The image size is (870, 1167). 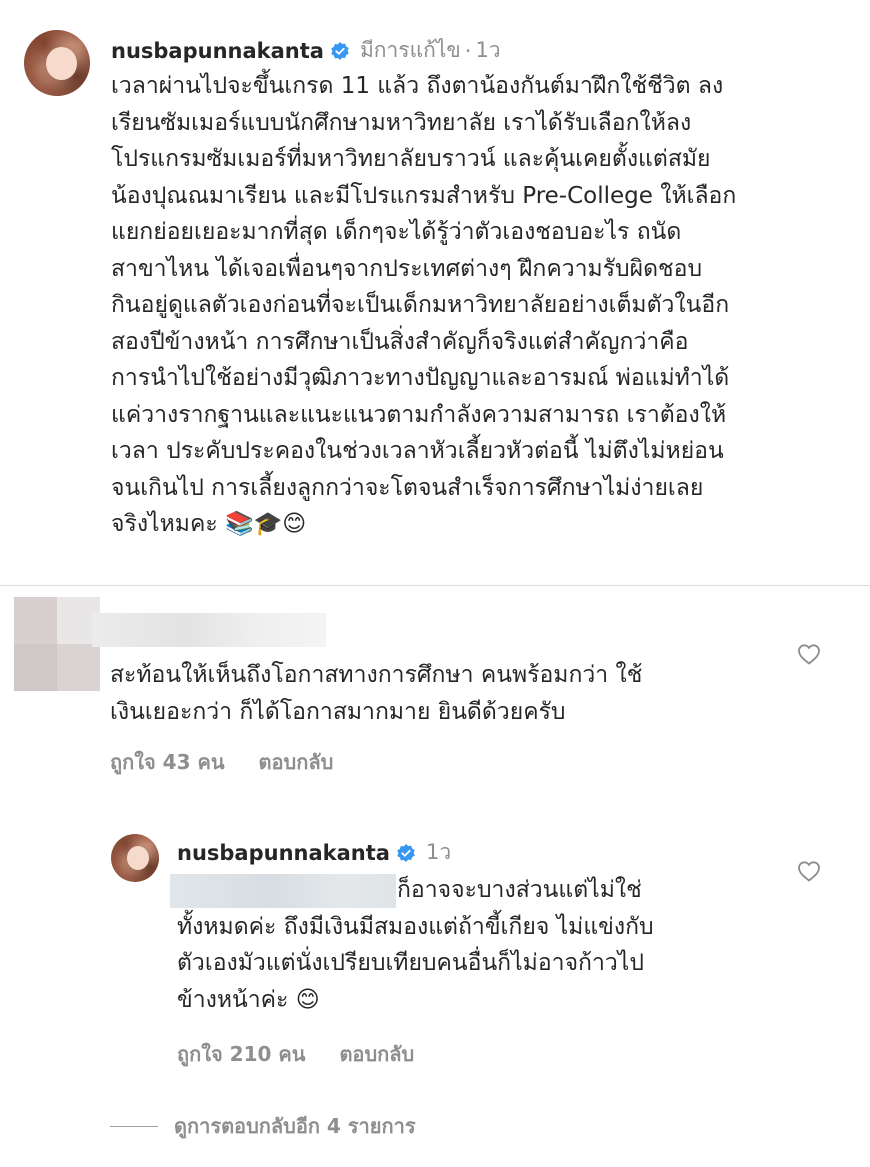 I want to click on post-edited-label: มีการแก้ไข, so click(x=410, y=50).